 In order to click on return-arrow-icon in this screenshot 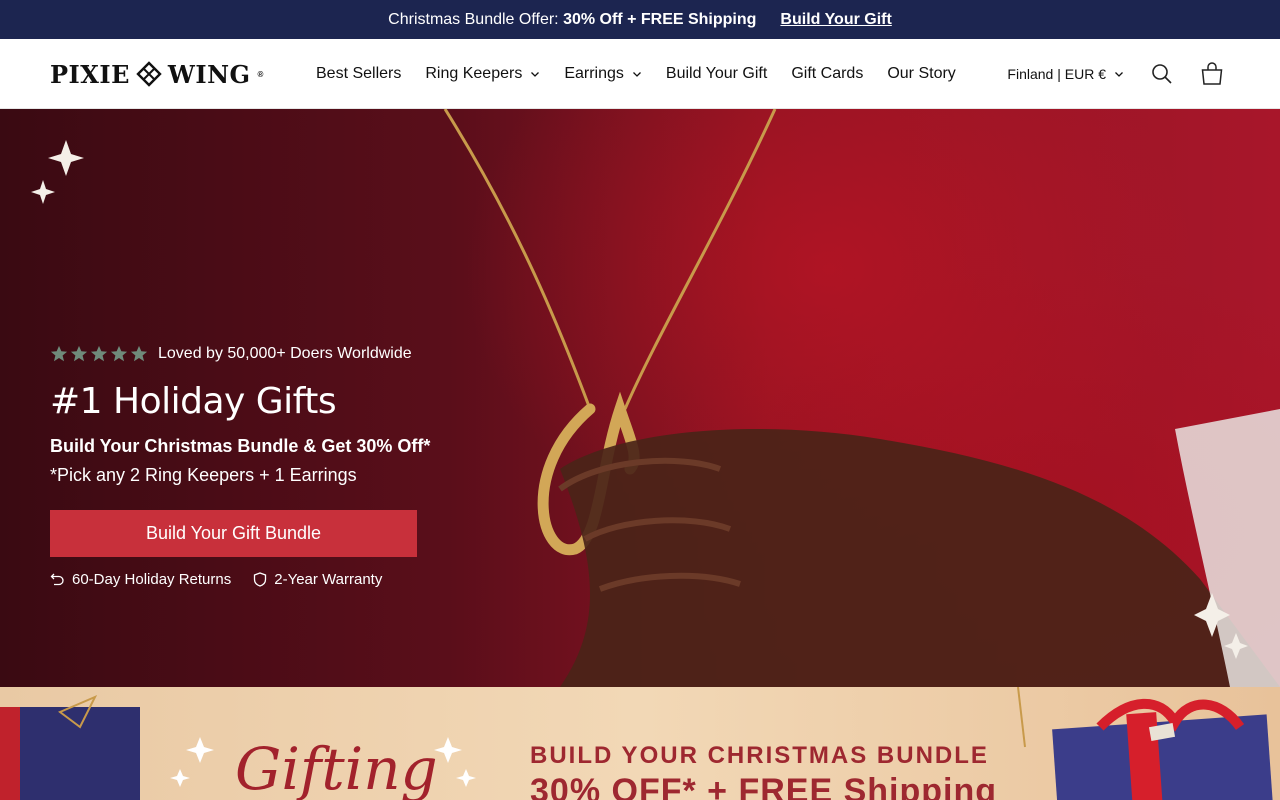, I will do `click(57, 579)`.